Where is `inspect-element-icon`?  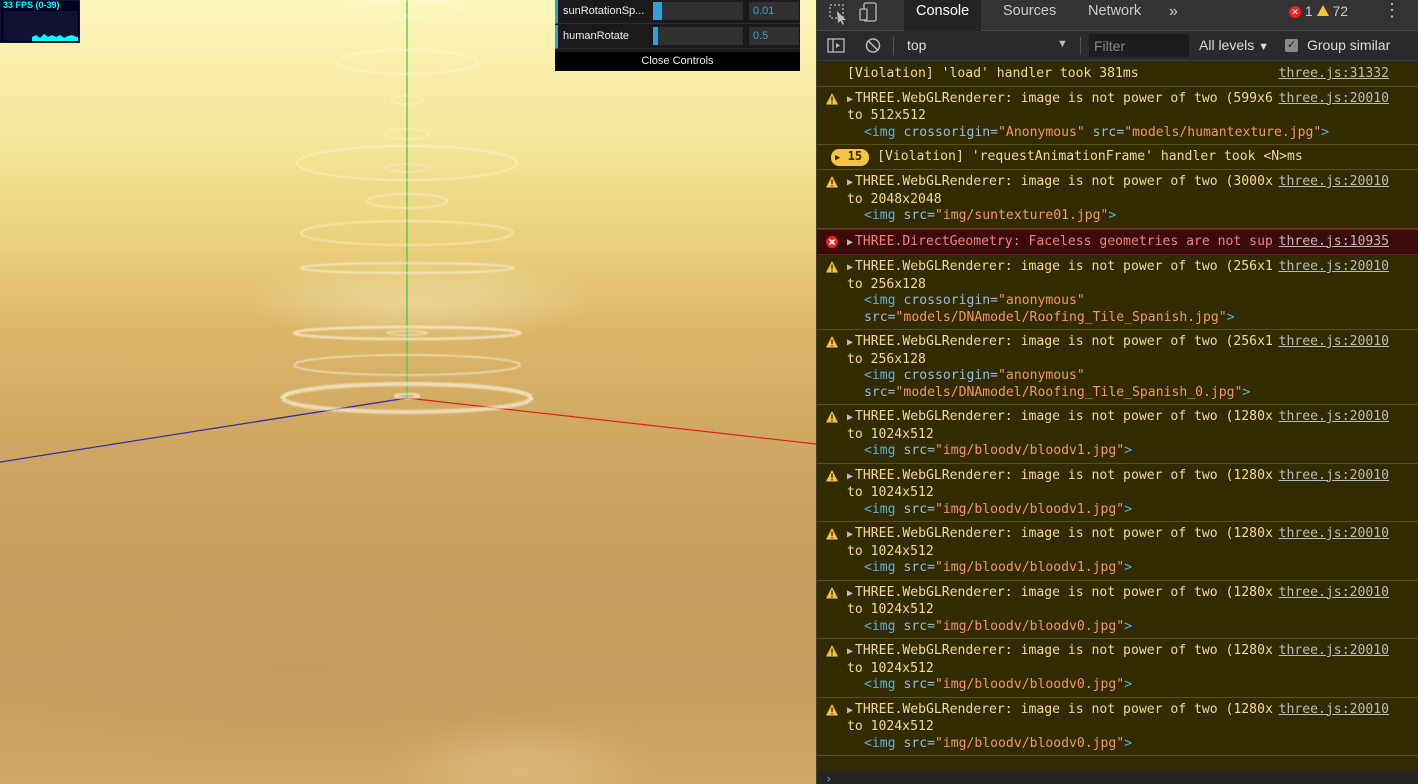
inspect-element-icon is located at coordinates (840, 15).